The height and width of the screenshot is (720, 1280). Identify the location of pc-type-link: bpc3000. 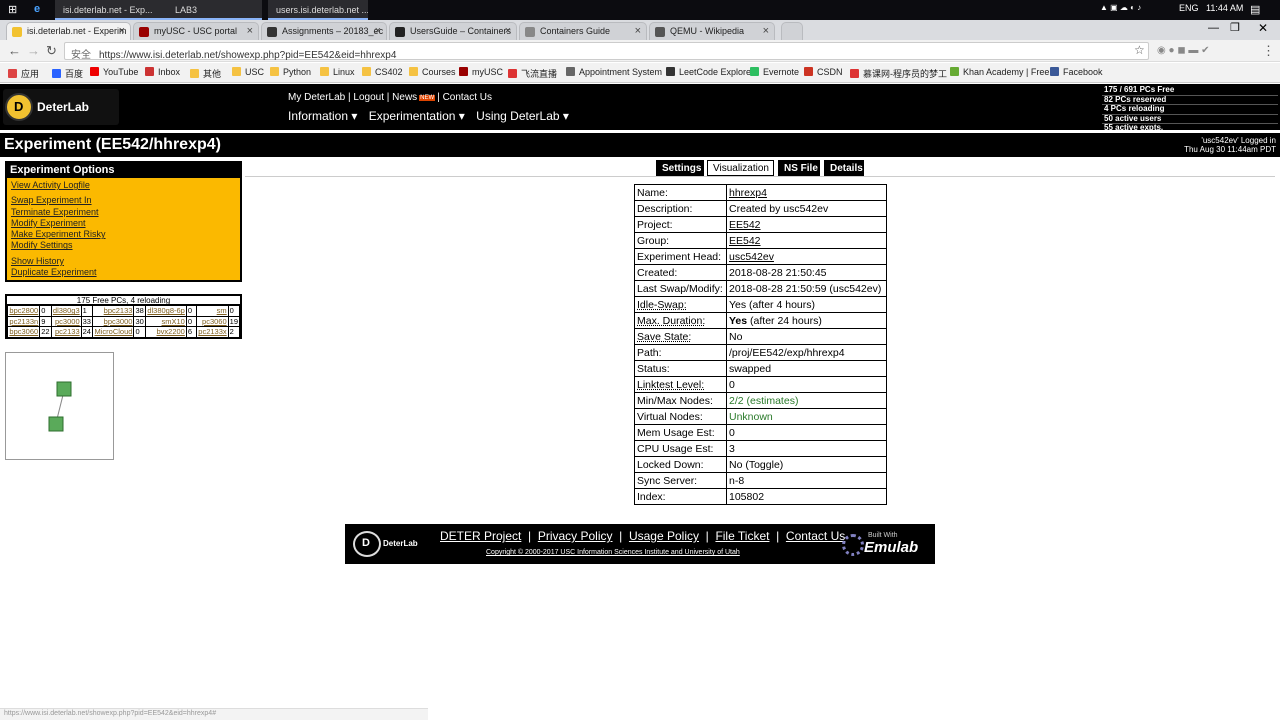
(113, 321).